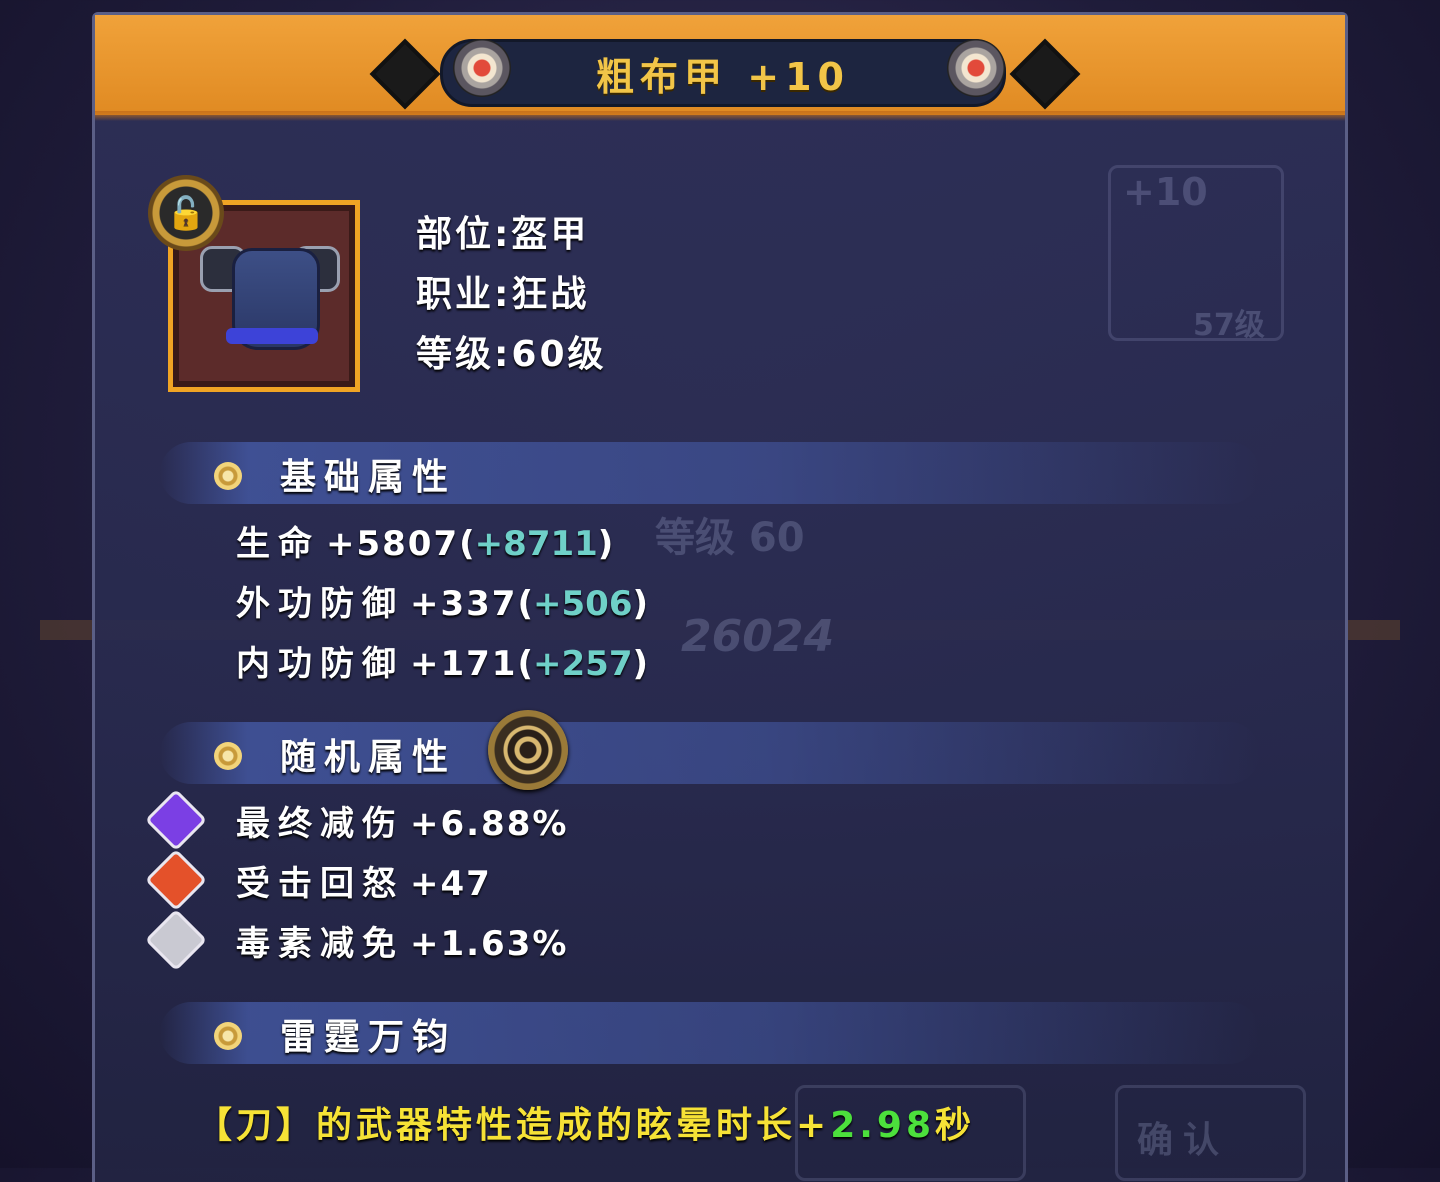  What do you see at coordinates (730, 538) in the screenshot?
I see `ghost-hero-level: 等级 60` at bounding box center [730, 538].